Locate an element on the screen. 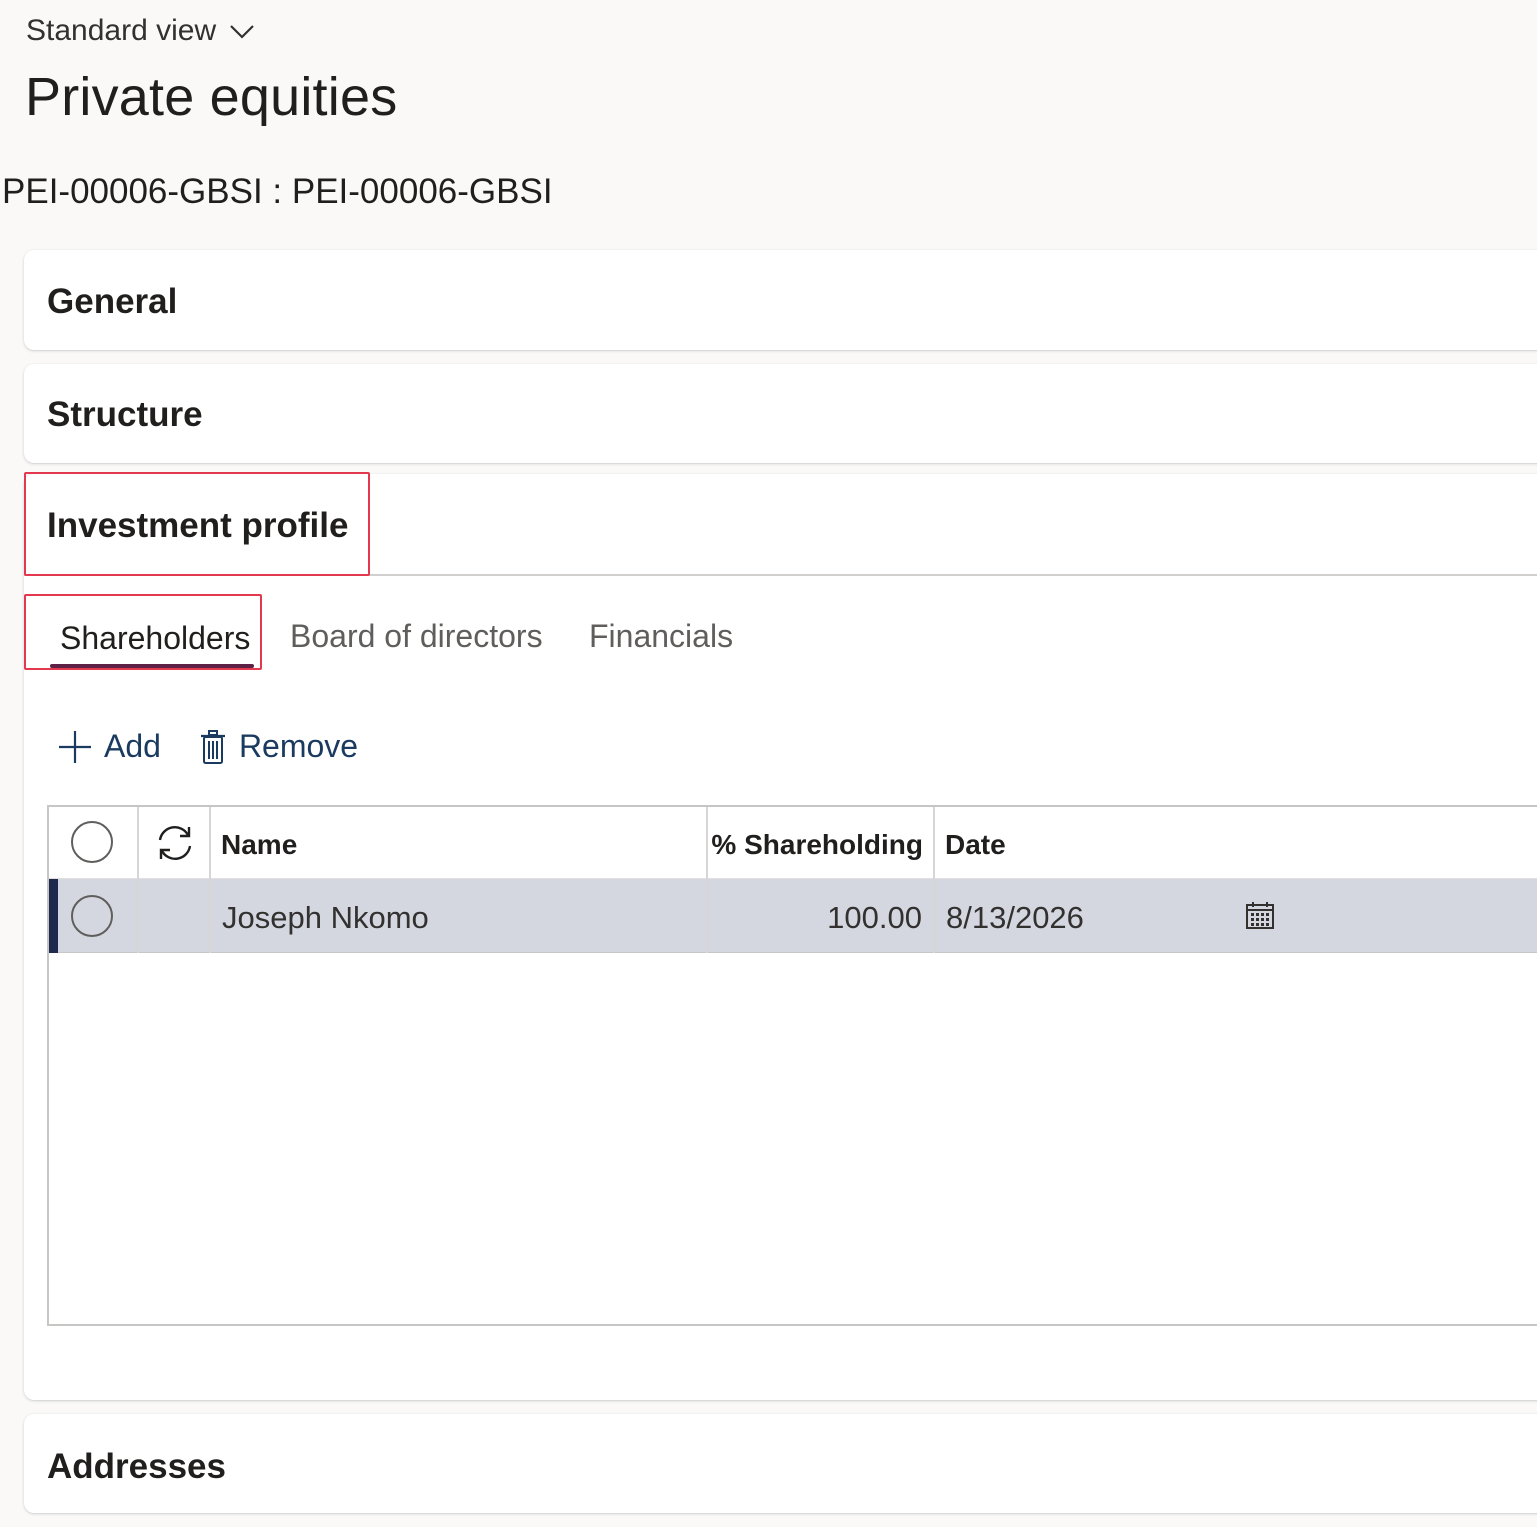  date-column-header: Date is located at coordinates (1236, 843).